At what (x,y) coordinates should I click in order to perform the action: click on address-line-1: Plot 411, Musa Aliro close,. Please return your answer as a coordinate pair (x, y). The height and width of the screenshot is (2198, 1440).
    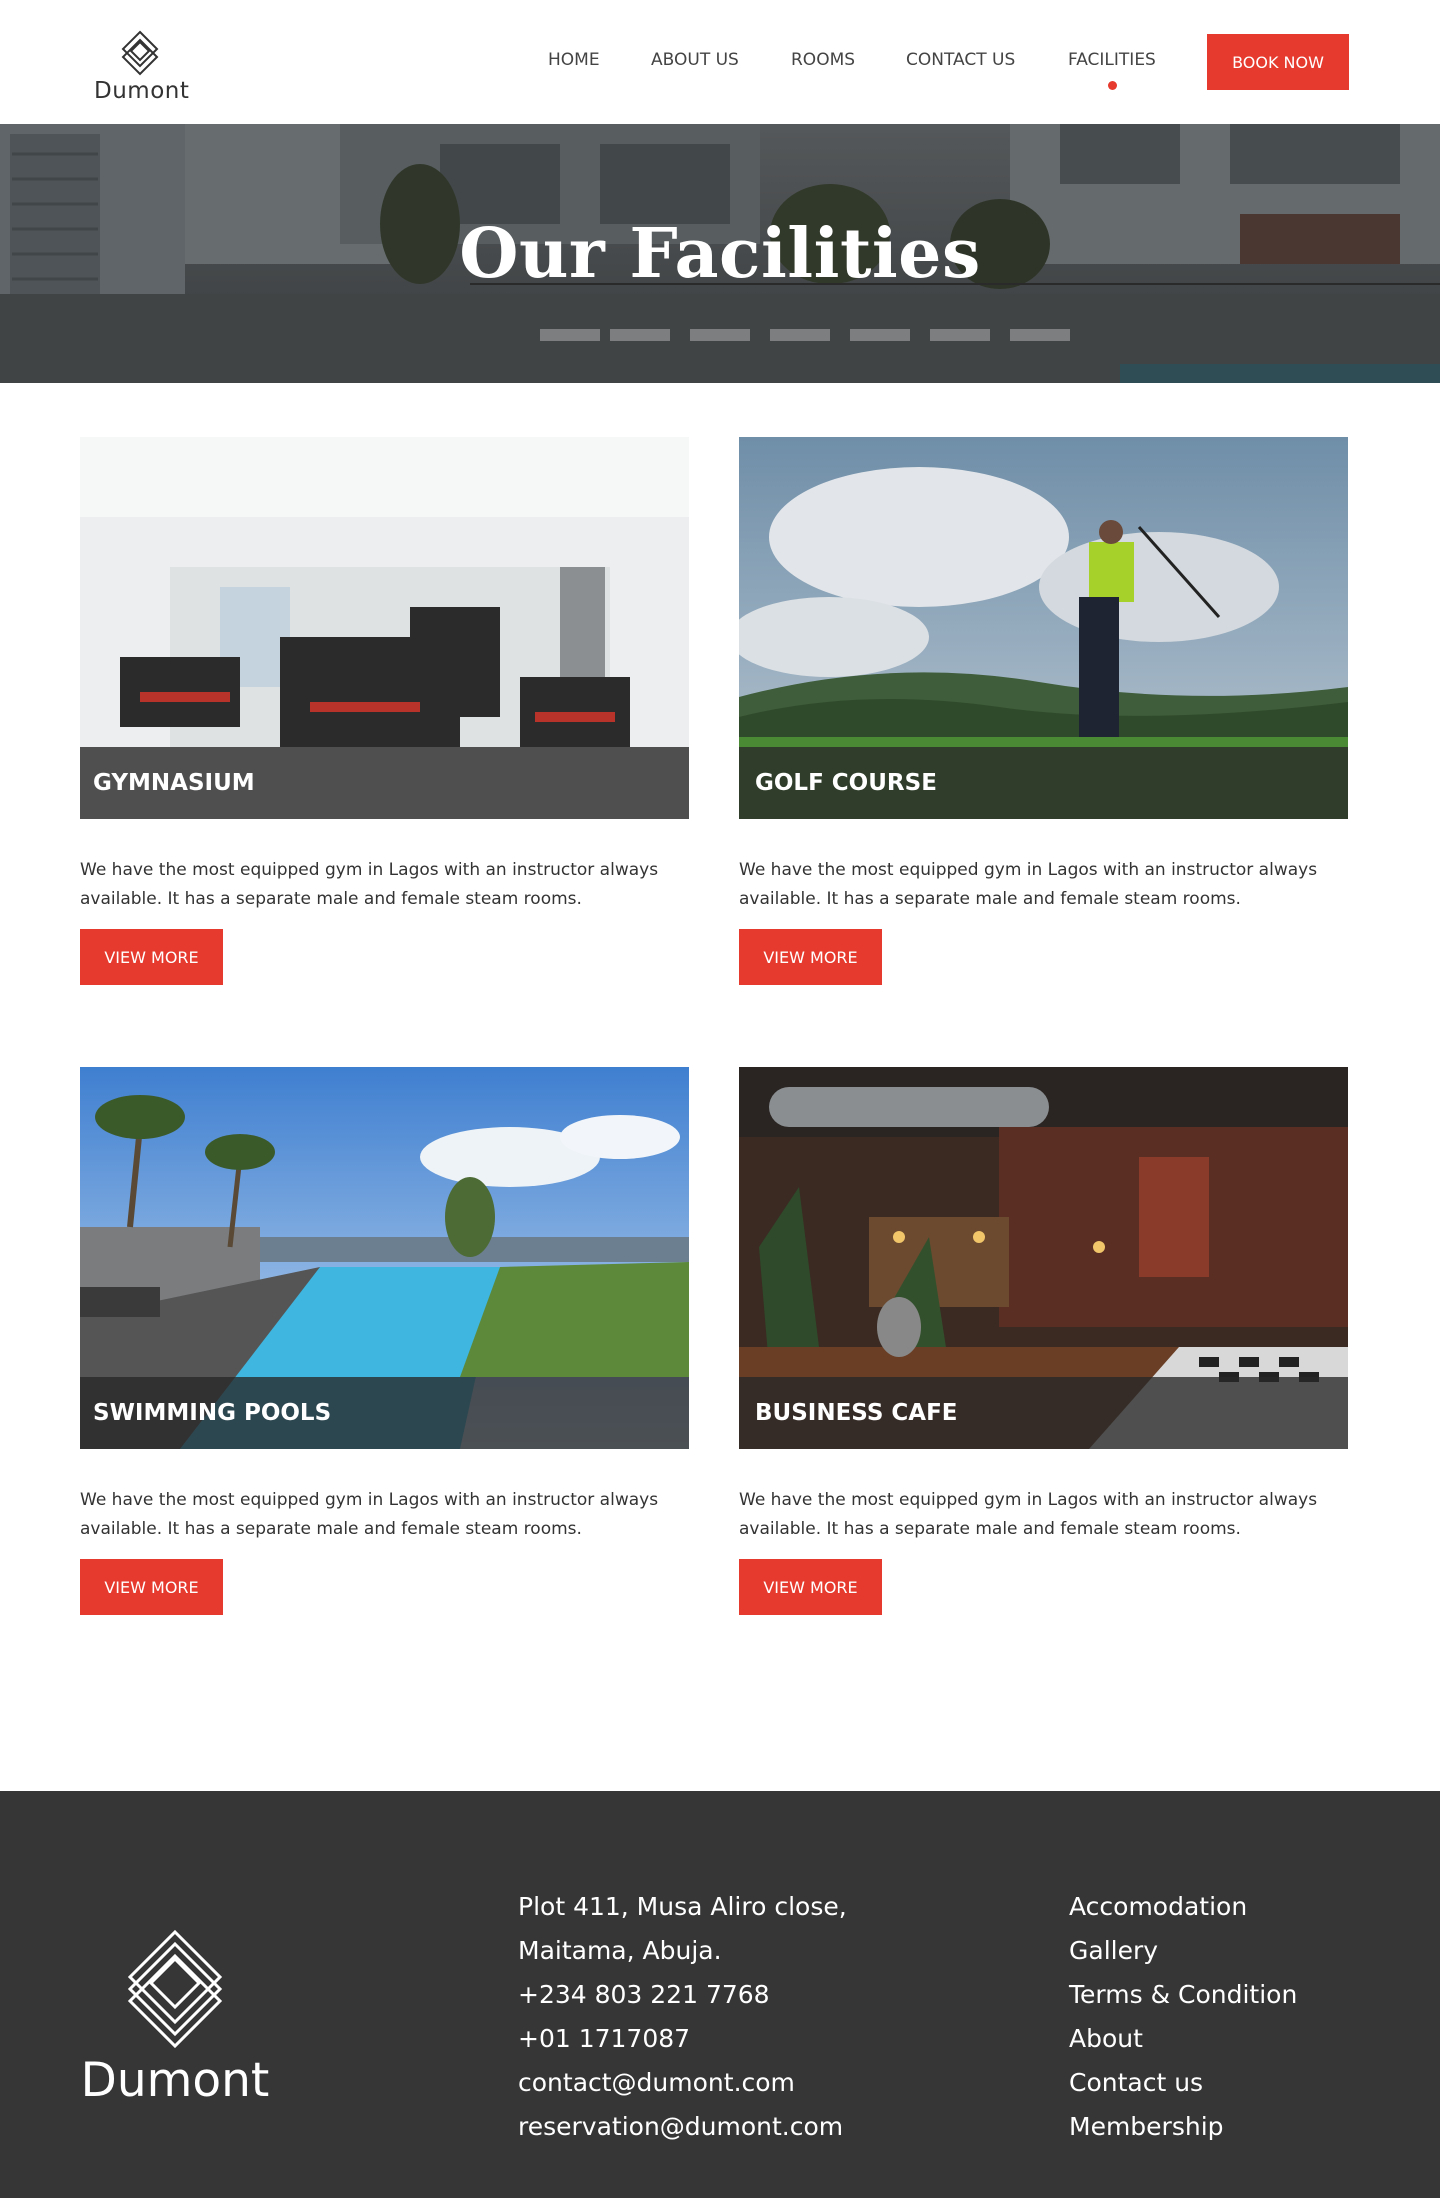
    Looking at the image, I should click on (682, 1906).